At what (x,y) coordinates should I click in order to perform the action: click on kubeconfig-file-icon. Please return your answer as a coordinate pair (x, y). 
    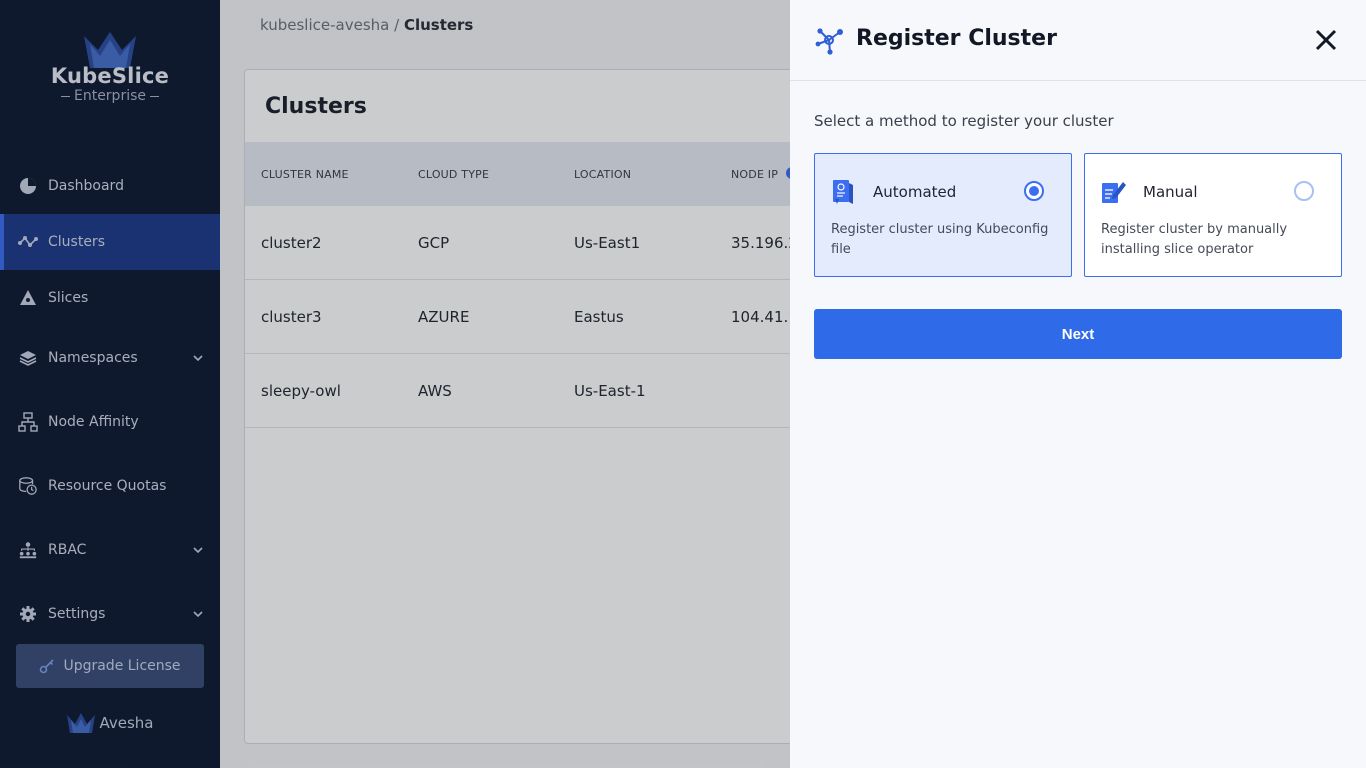
    Looking at the image, I should click on (843, 192).